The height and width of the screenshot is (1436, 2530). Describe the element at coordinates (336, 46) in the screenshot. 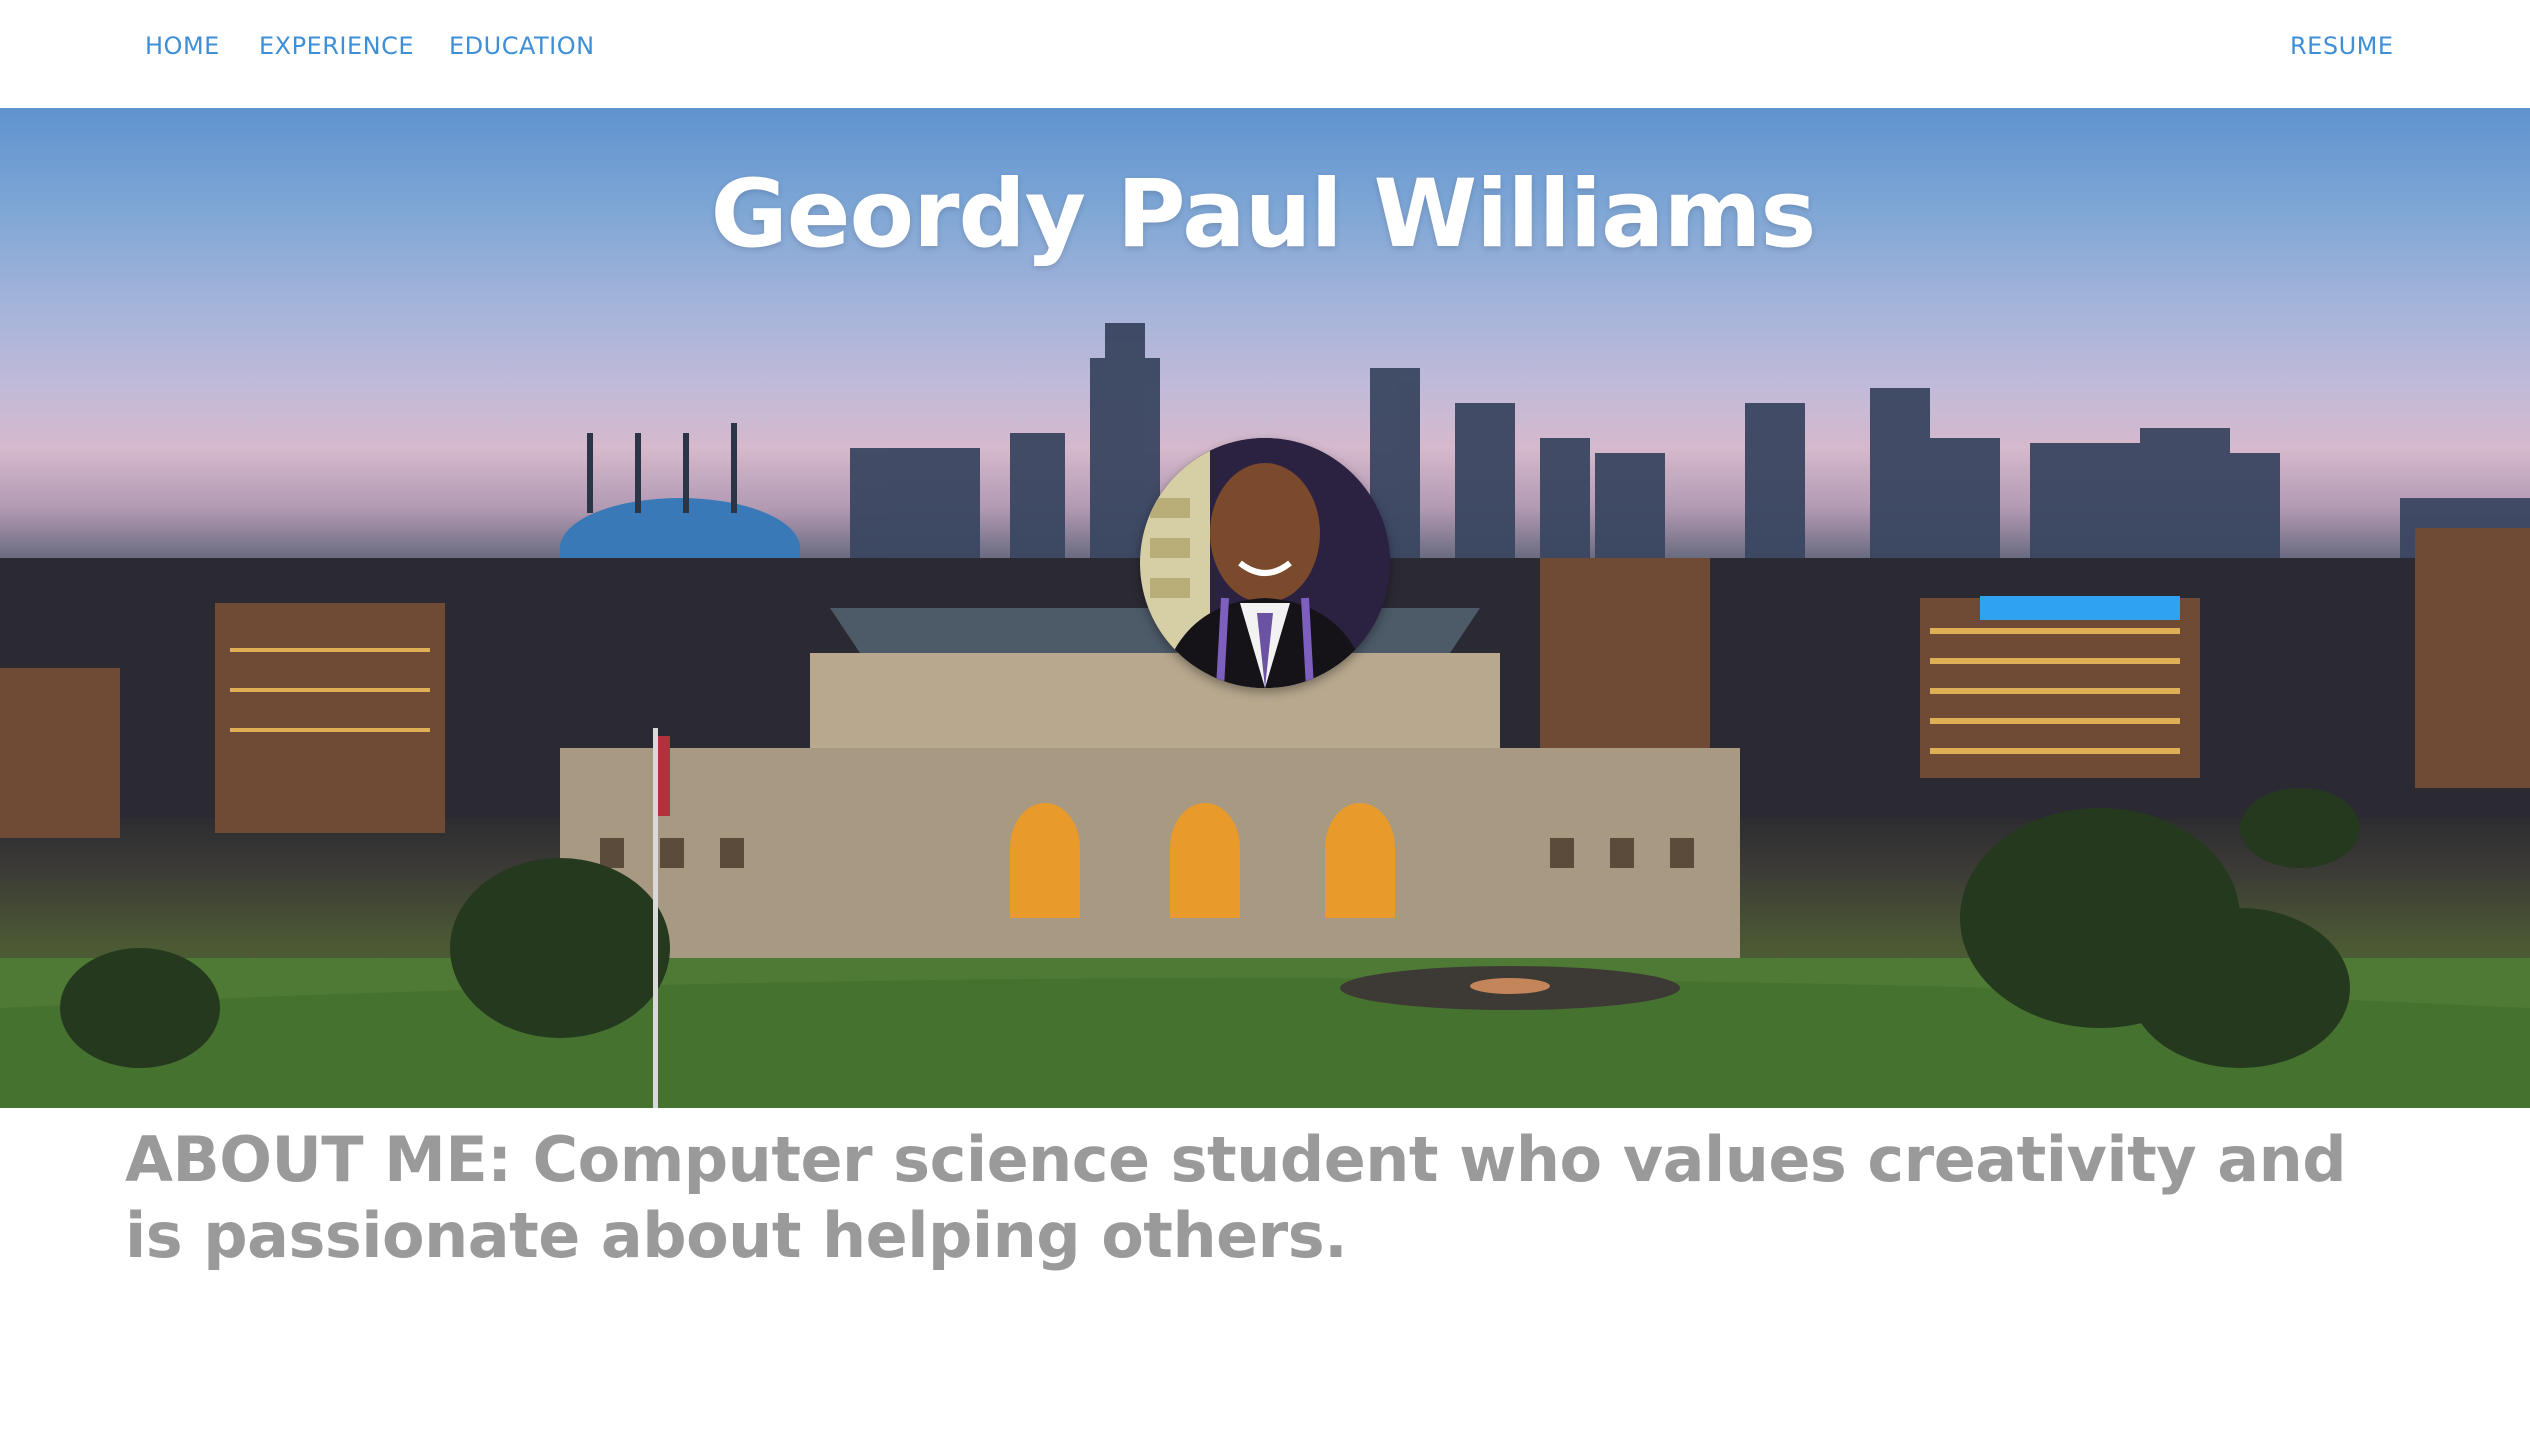

I see `nav-experience-link: EXPERIENCE` at that location.